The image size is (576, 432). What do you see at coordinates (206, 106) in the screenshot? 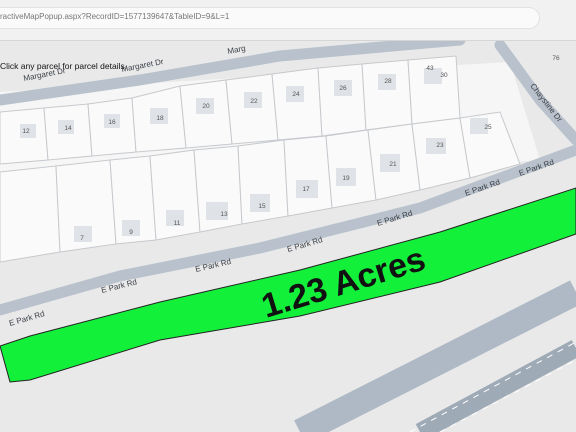
I see `lot-number: 20` at bounding box center [206, 106].